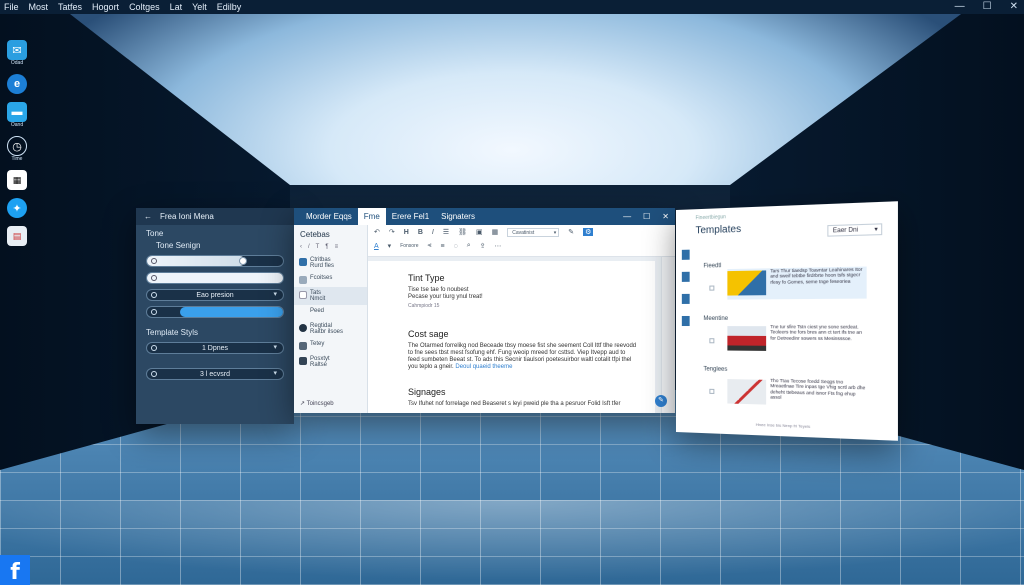  Describe the element at coordinates (317, 403) in the screenshot. I see `sidebar-footer: ↗ Toincsgeb` at that location.